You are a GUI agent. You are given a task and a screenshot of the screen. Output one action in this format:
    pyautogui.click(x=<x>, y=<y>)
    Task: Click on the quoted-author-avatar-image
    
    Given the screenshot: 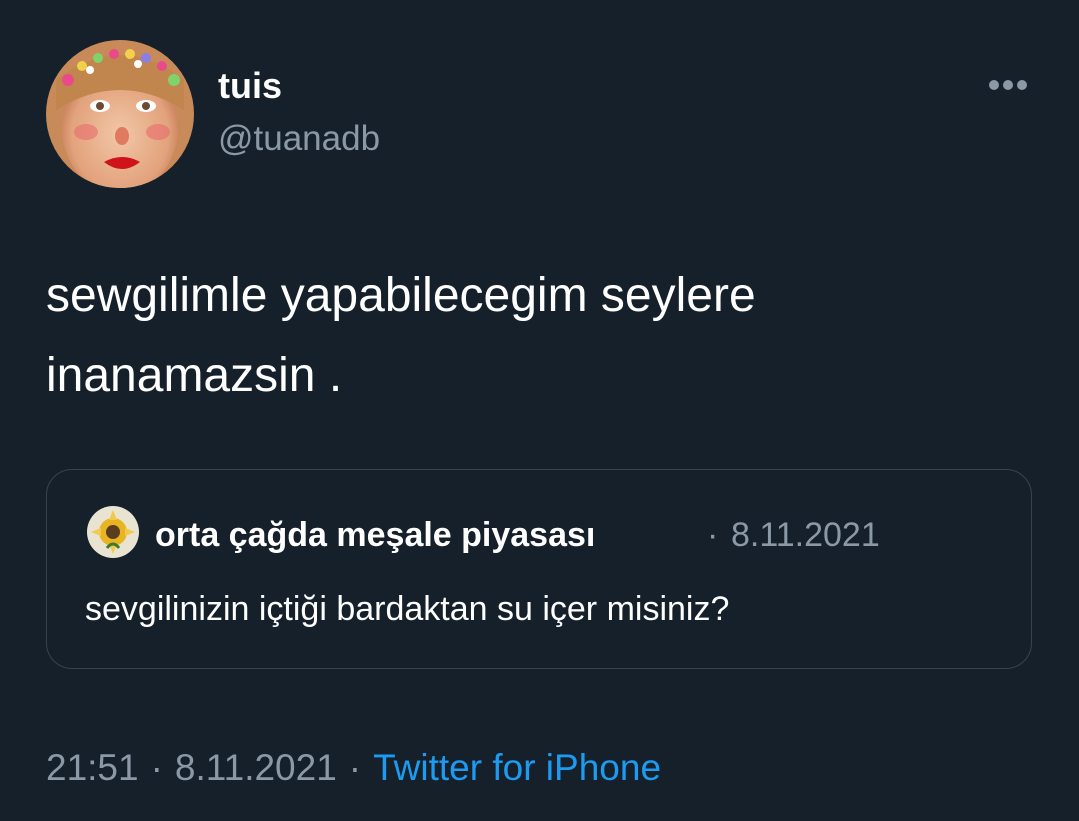 What is the action you would take?
    pyautogui.click(x=113, y=532)
    